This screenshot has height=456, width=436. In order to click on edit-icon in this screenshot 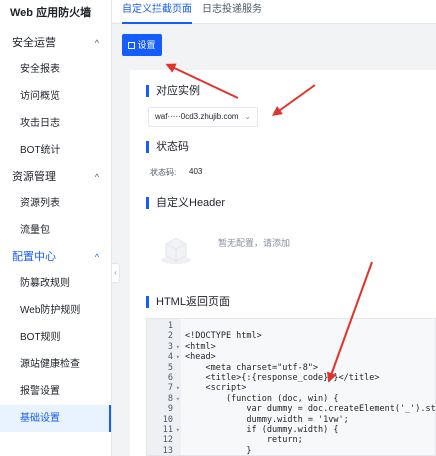, I will do `click(132, 45)`.